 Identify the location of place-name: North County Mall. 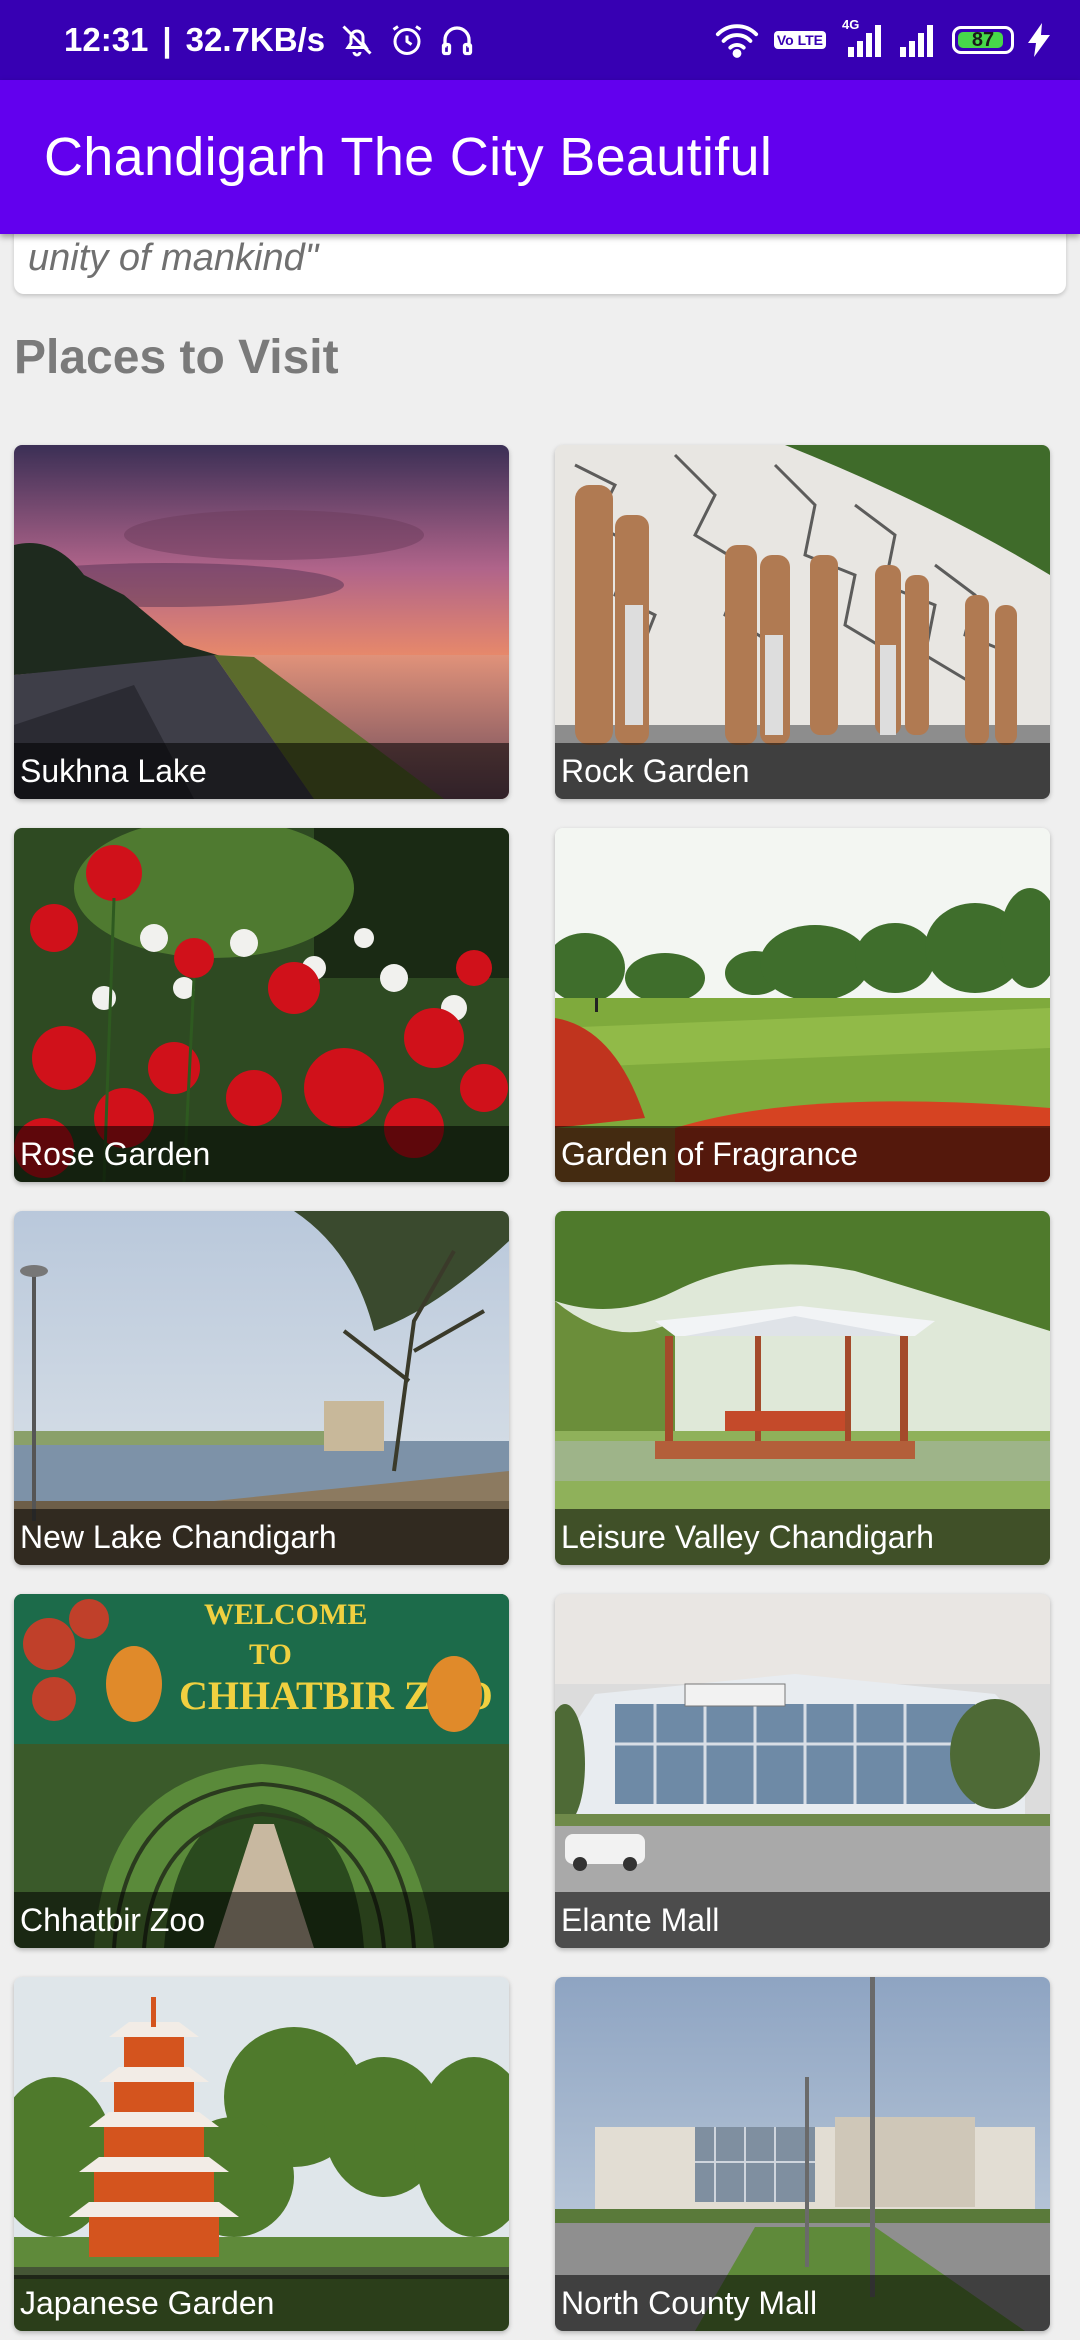
(802, 2303).